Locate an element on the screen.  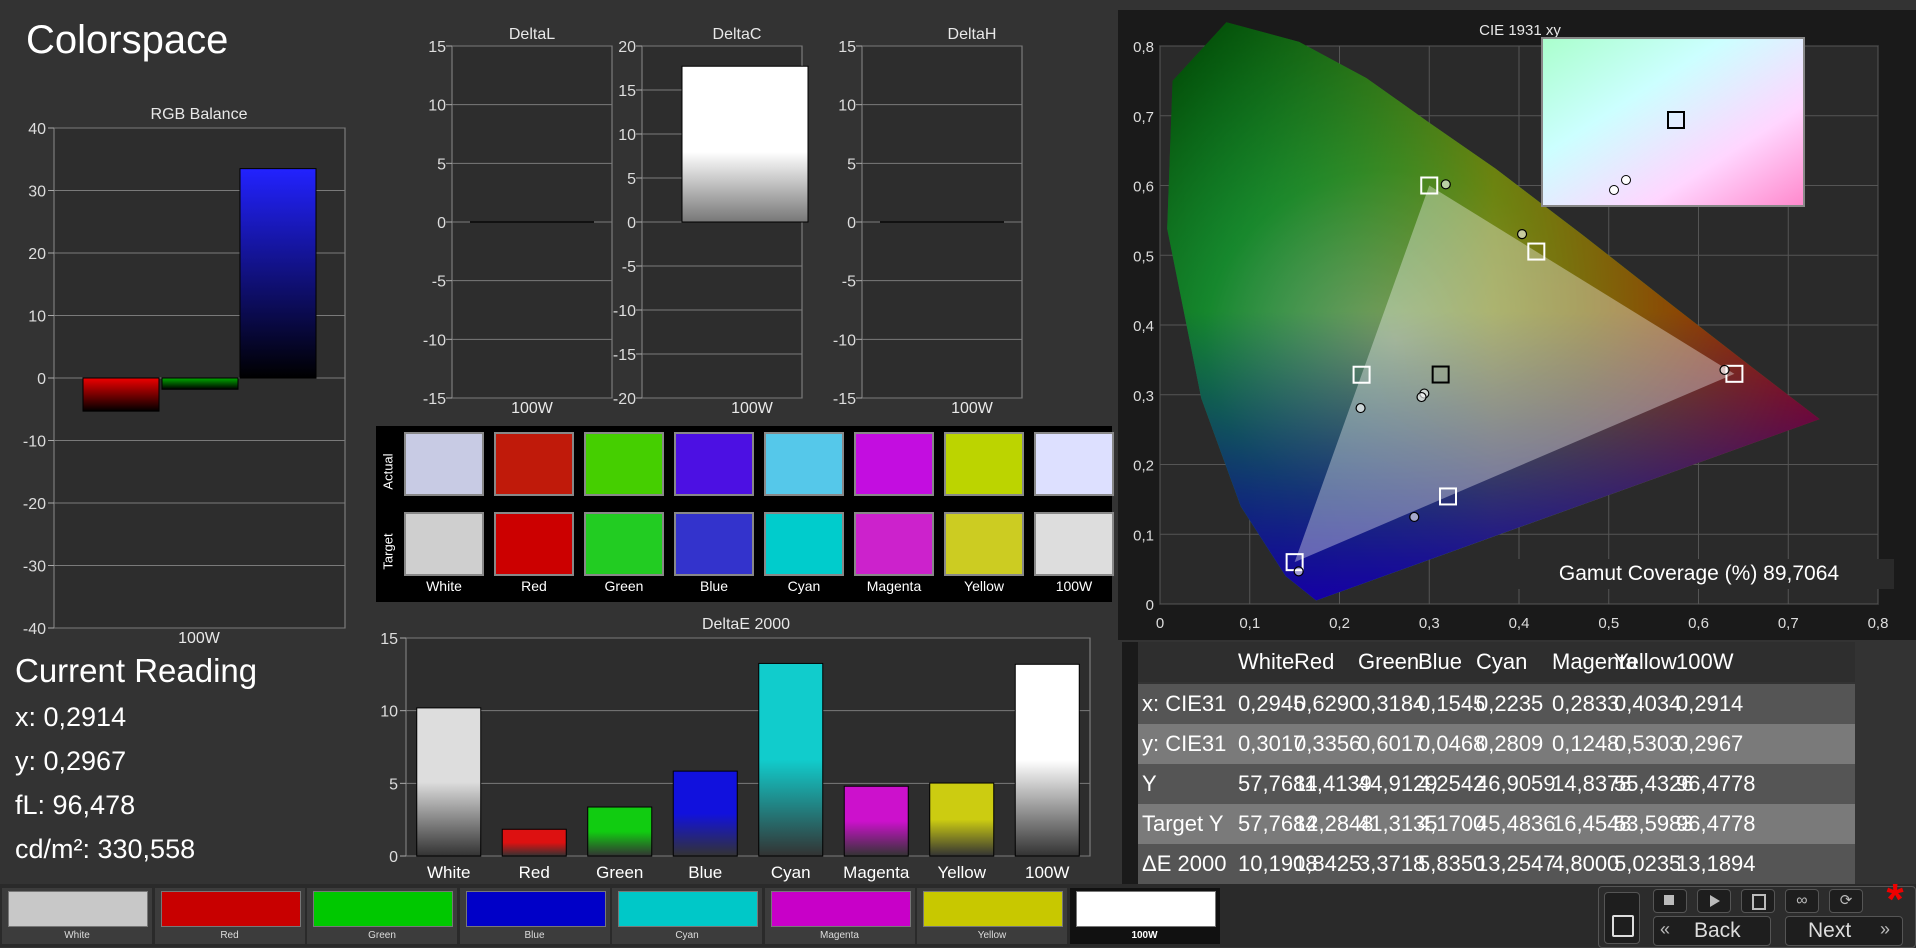
patch-tab-red: Red is located at coordinates (229, 916).